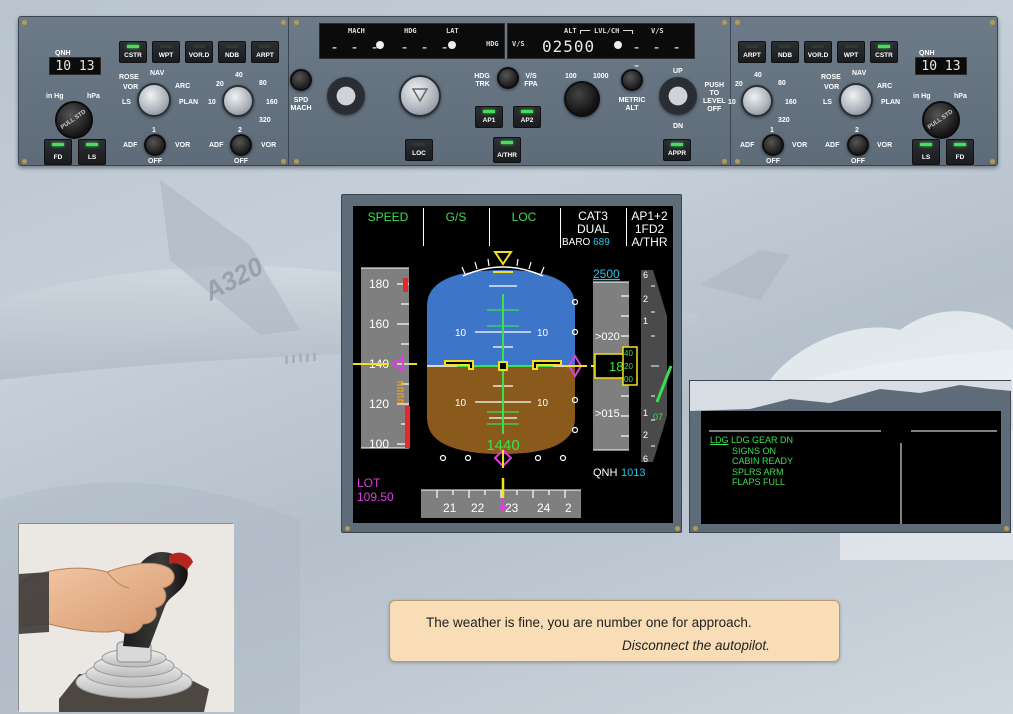 The width and height of the screenshot is (1013, 714). What do you see at coordinates (155, 145) in the screenshot?
I see `adf-vor-1-selector-left` at bounding box center [155, 145].